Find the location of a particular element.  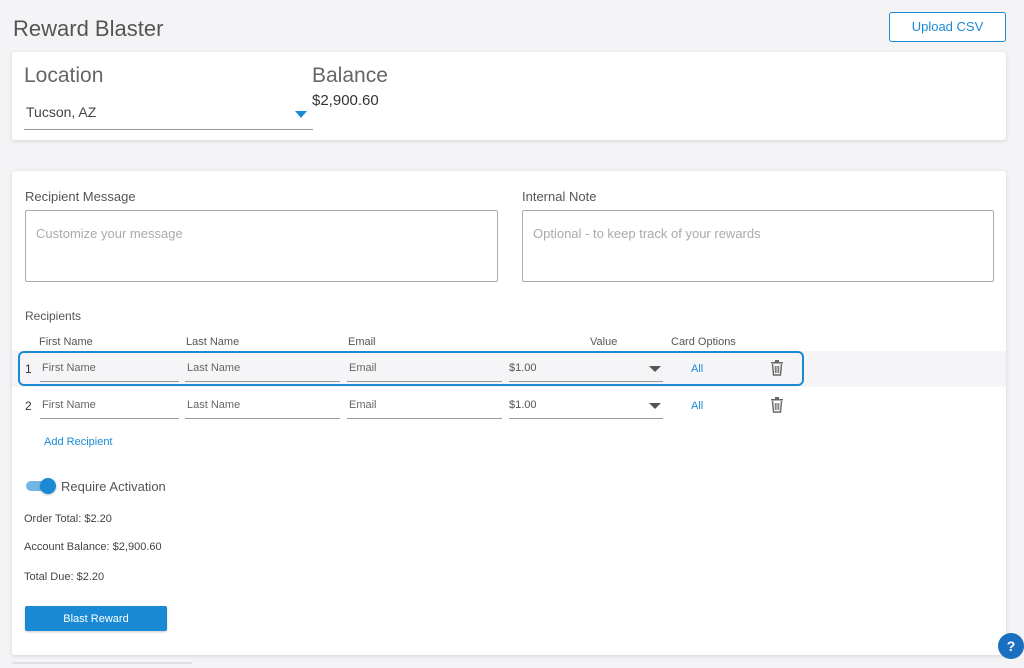

help-button: ? is located at coordinates (1011, 646).